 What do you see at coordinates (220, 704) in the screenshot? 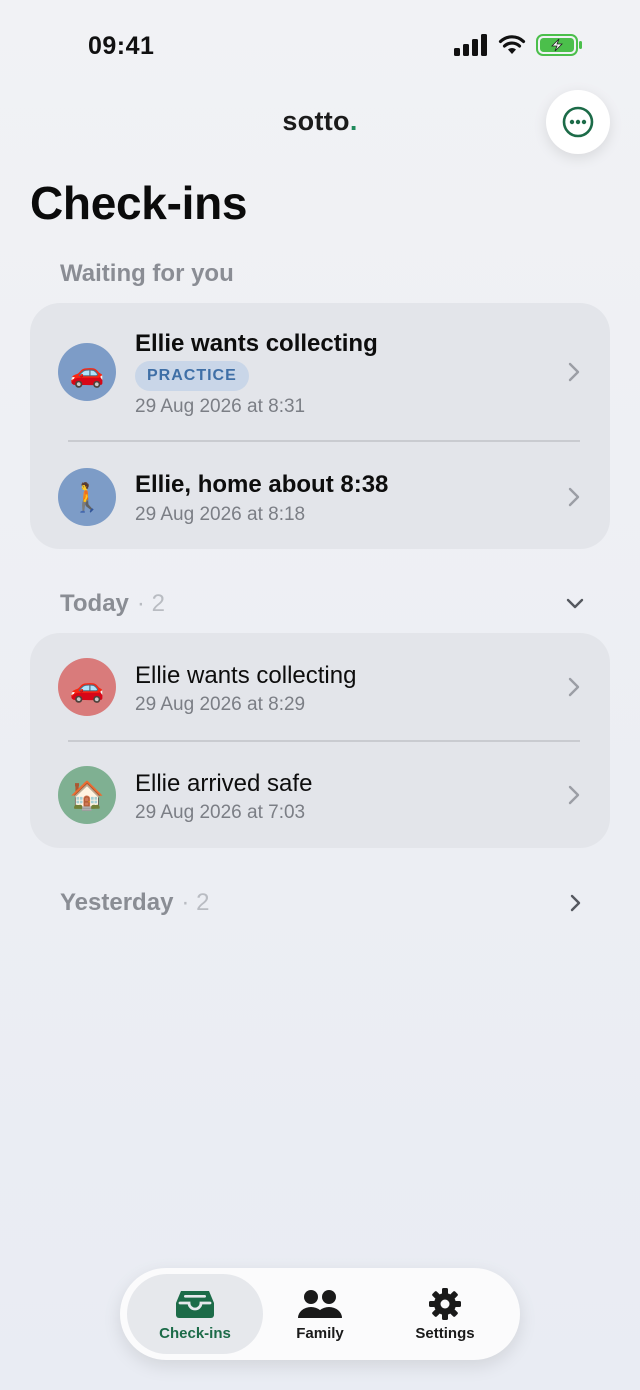
I see `list-item-timestamp: 29 Aug 2026 at 8:29` at bounding box center [220, 704].